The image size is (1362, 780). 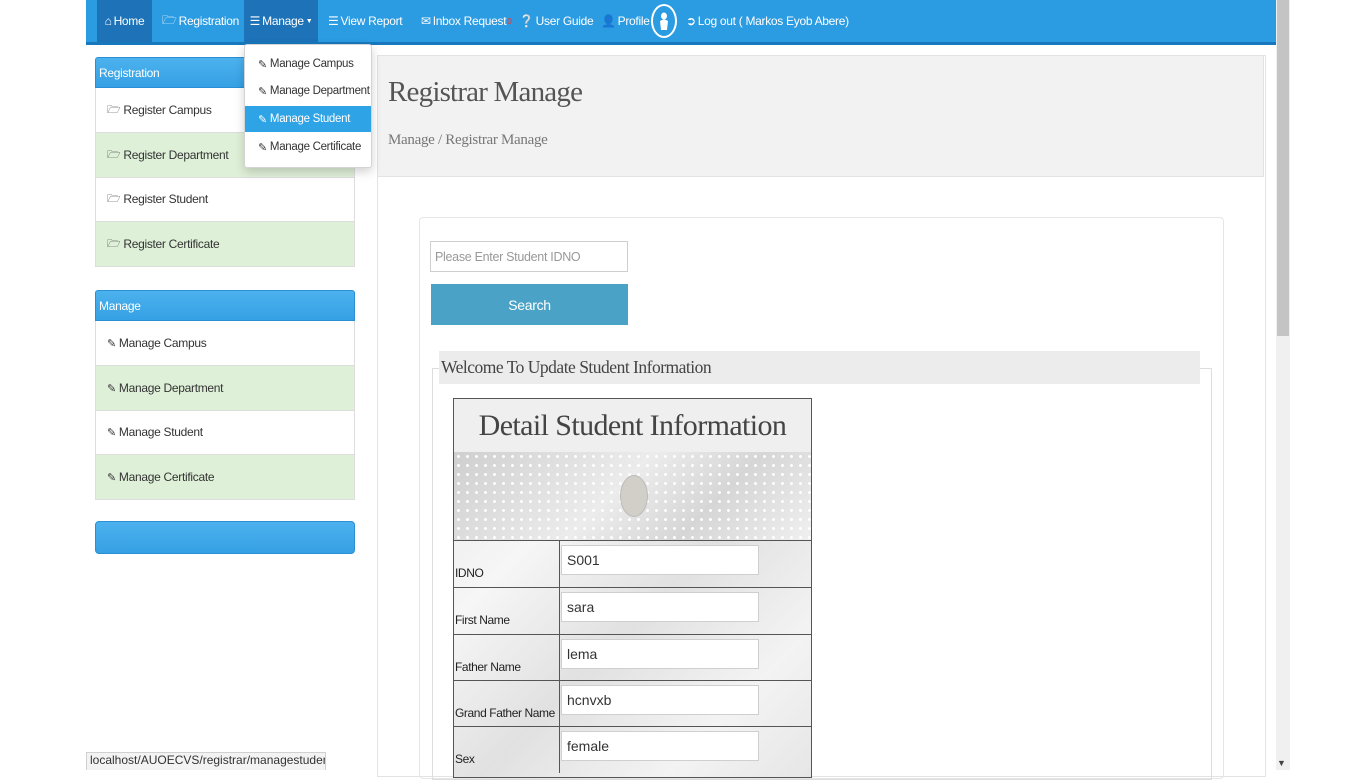 What do you see at coordinates (507, 750) in the screenshot?
I see `field-label: Sex` at bounding box center [507, 750].